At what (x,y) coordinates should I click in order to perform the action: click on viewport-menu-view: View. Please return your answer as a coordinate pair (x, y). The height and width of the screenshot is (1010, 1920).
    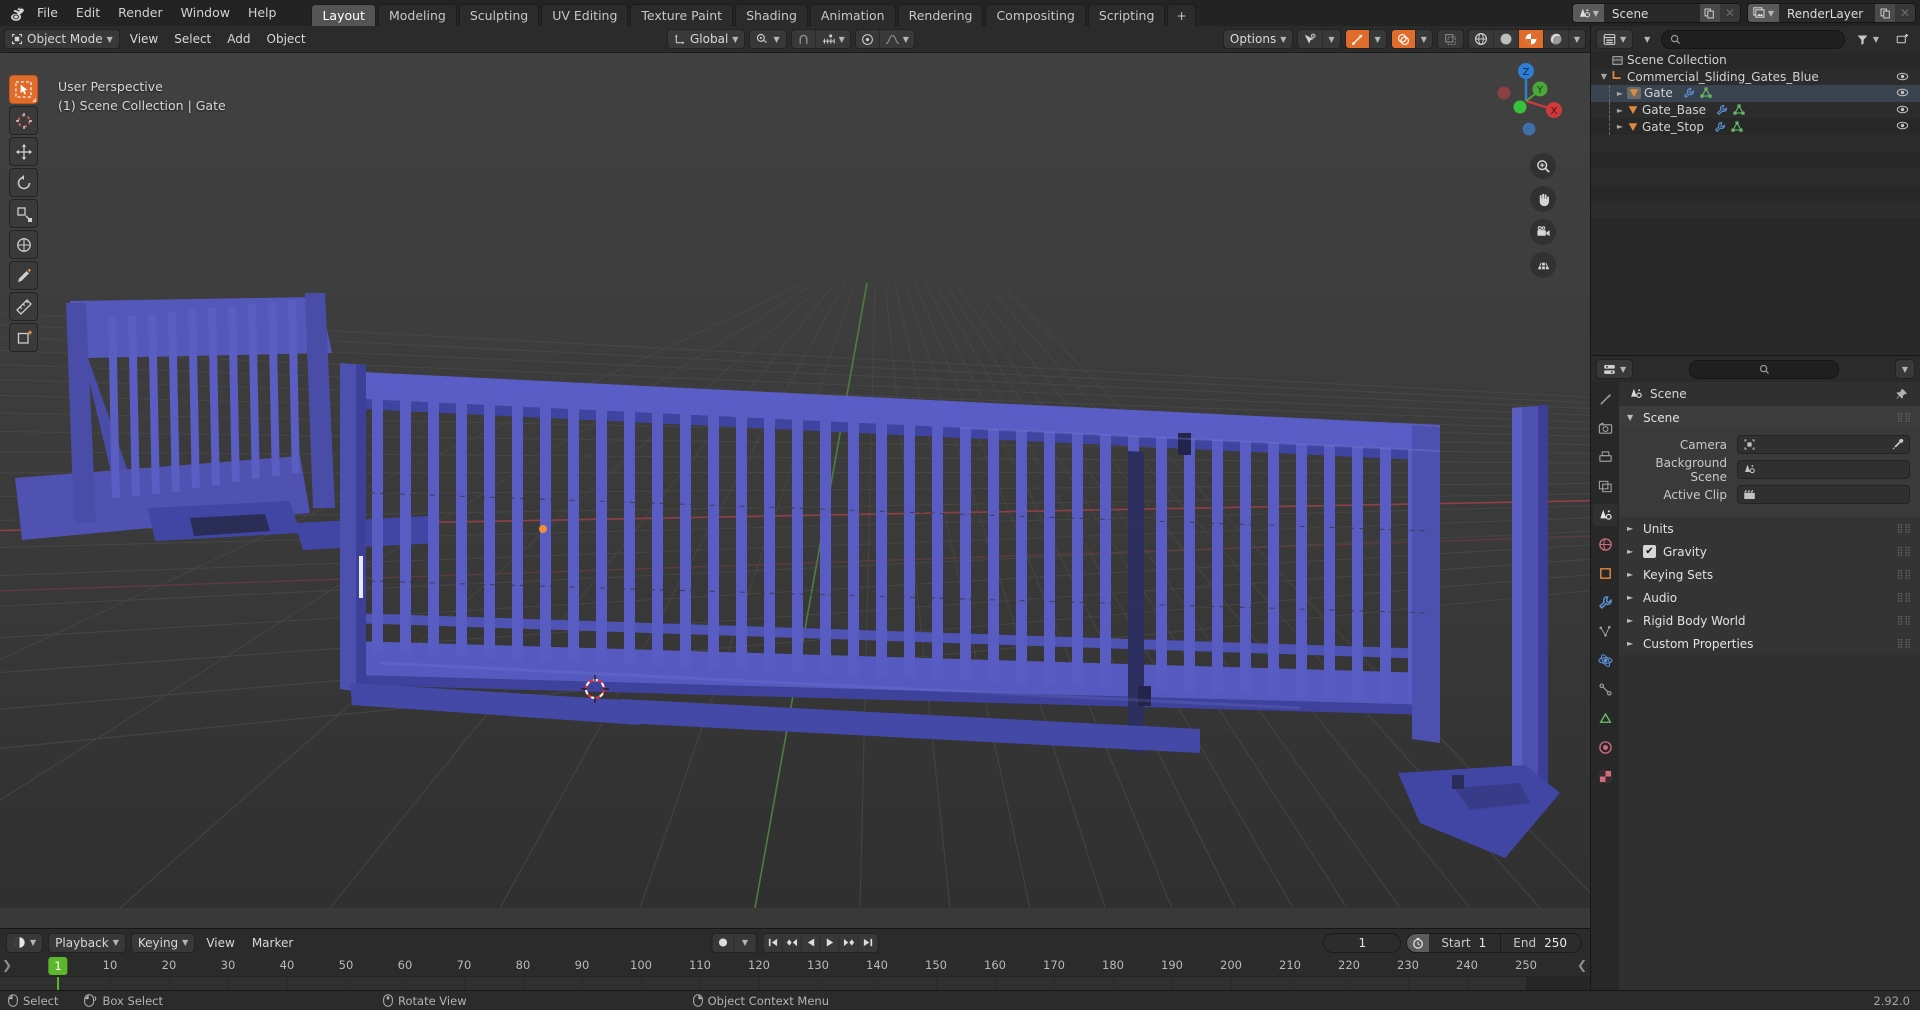
    Looking at the image, I should click on (144, 39).